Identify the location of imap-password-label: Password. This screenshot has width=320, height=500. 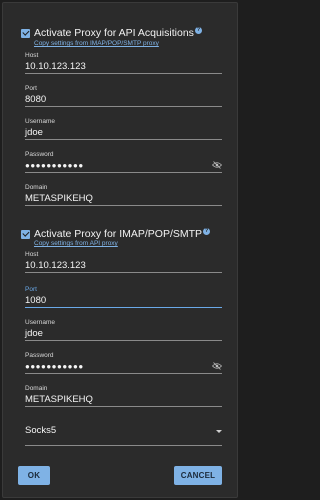
(39, 355).